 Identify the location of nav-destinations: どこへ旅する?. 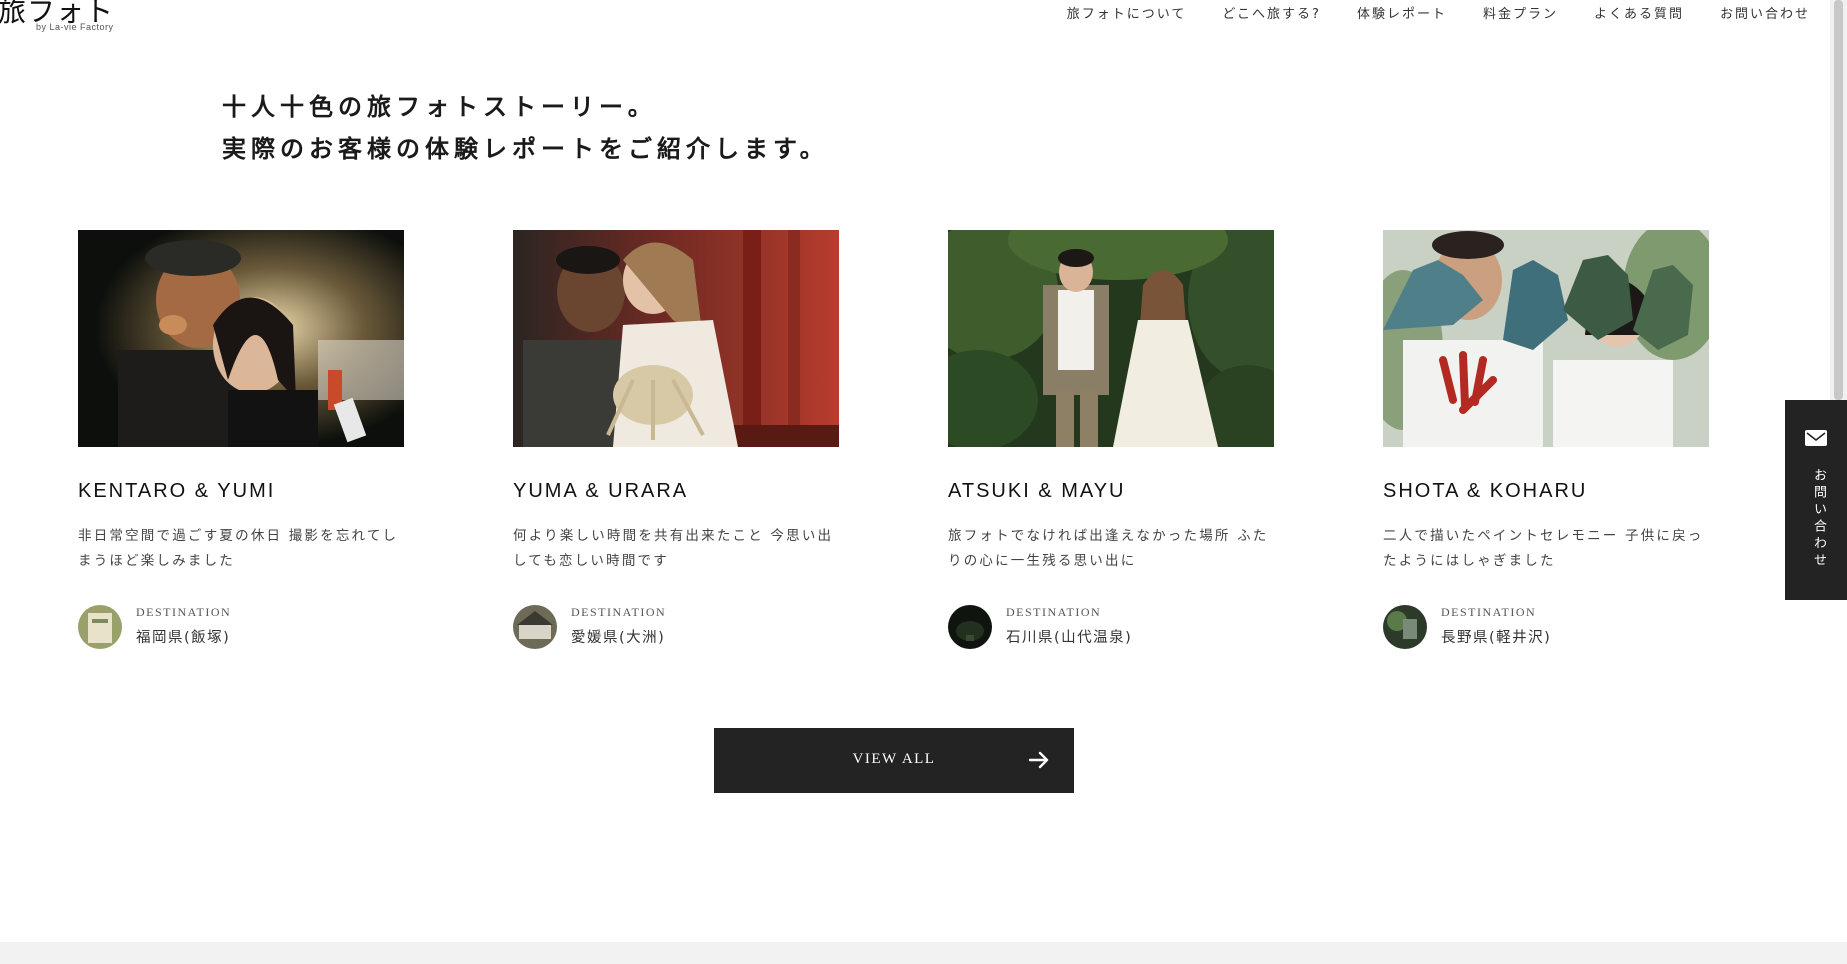
(1271, 12).